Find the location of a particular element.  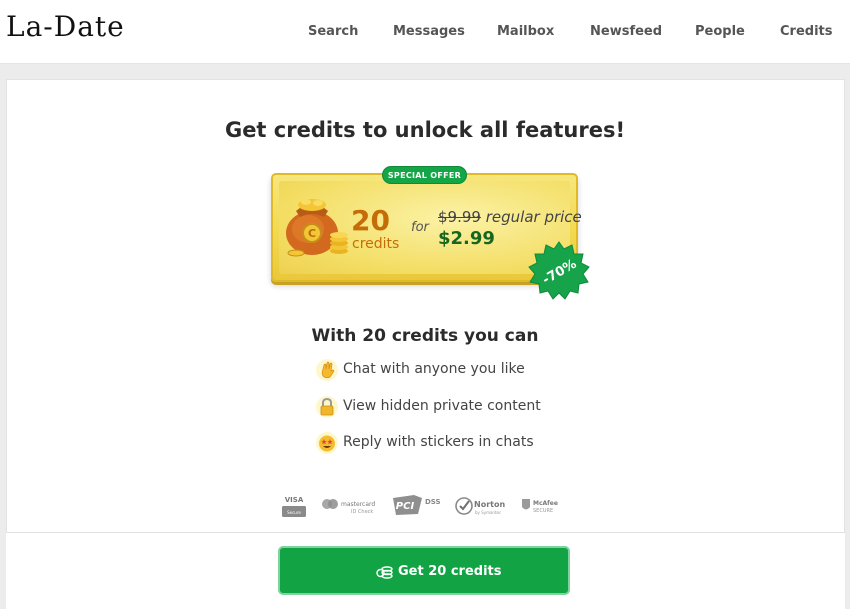

lock-icon is located at coordinates (327, 407).